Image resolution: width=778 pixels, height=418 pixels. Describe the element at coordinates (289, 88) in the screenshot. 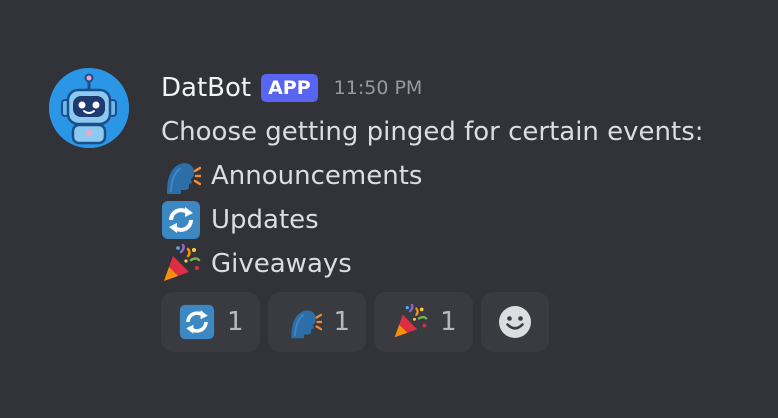

I see `app-badge: APP` at that location.